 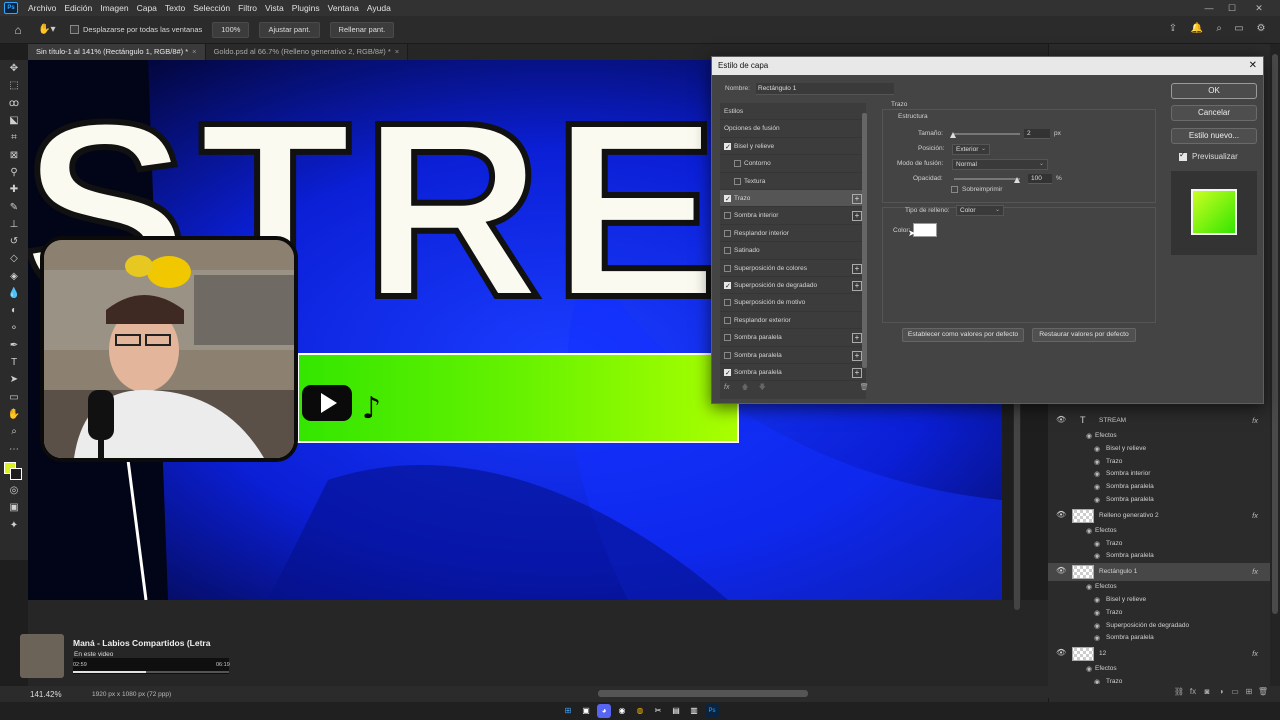 I want to click on cancel-button: Cancelar, so click(x=1214, y=113).